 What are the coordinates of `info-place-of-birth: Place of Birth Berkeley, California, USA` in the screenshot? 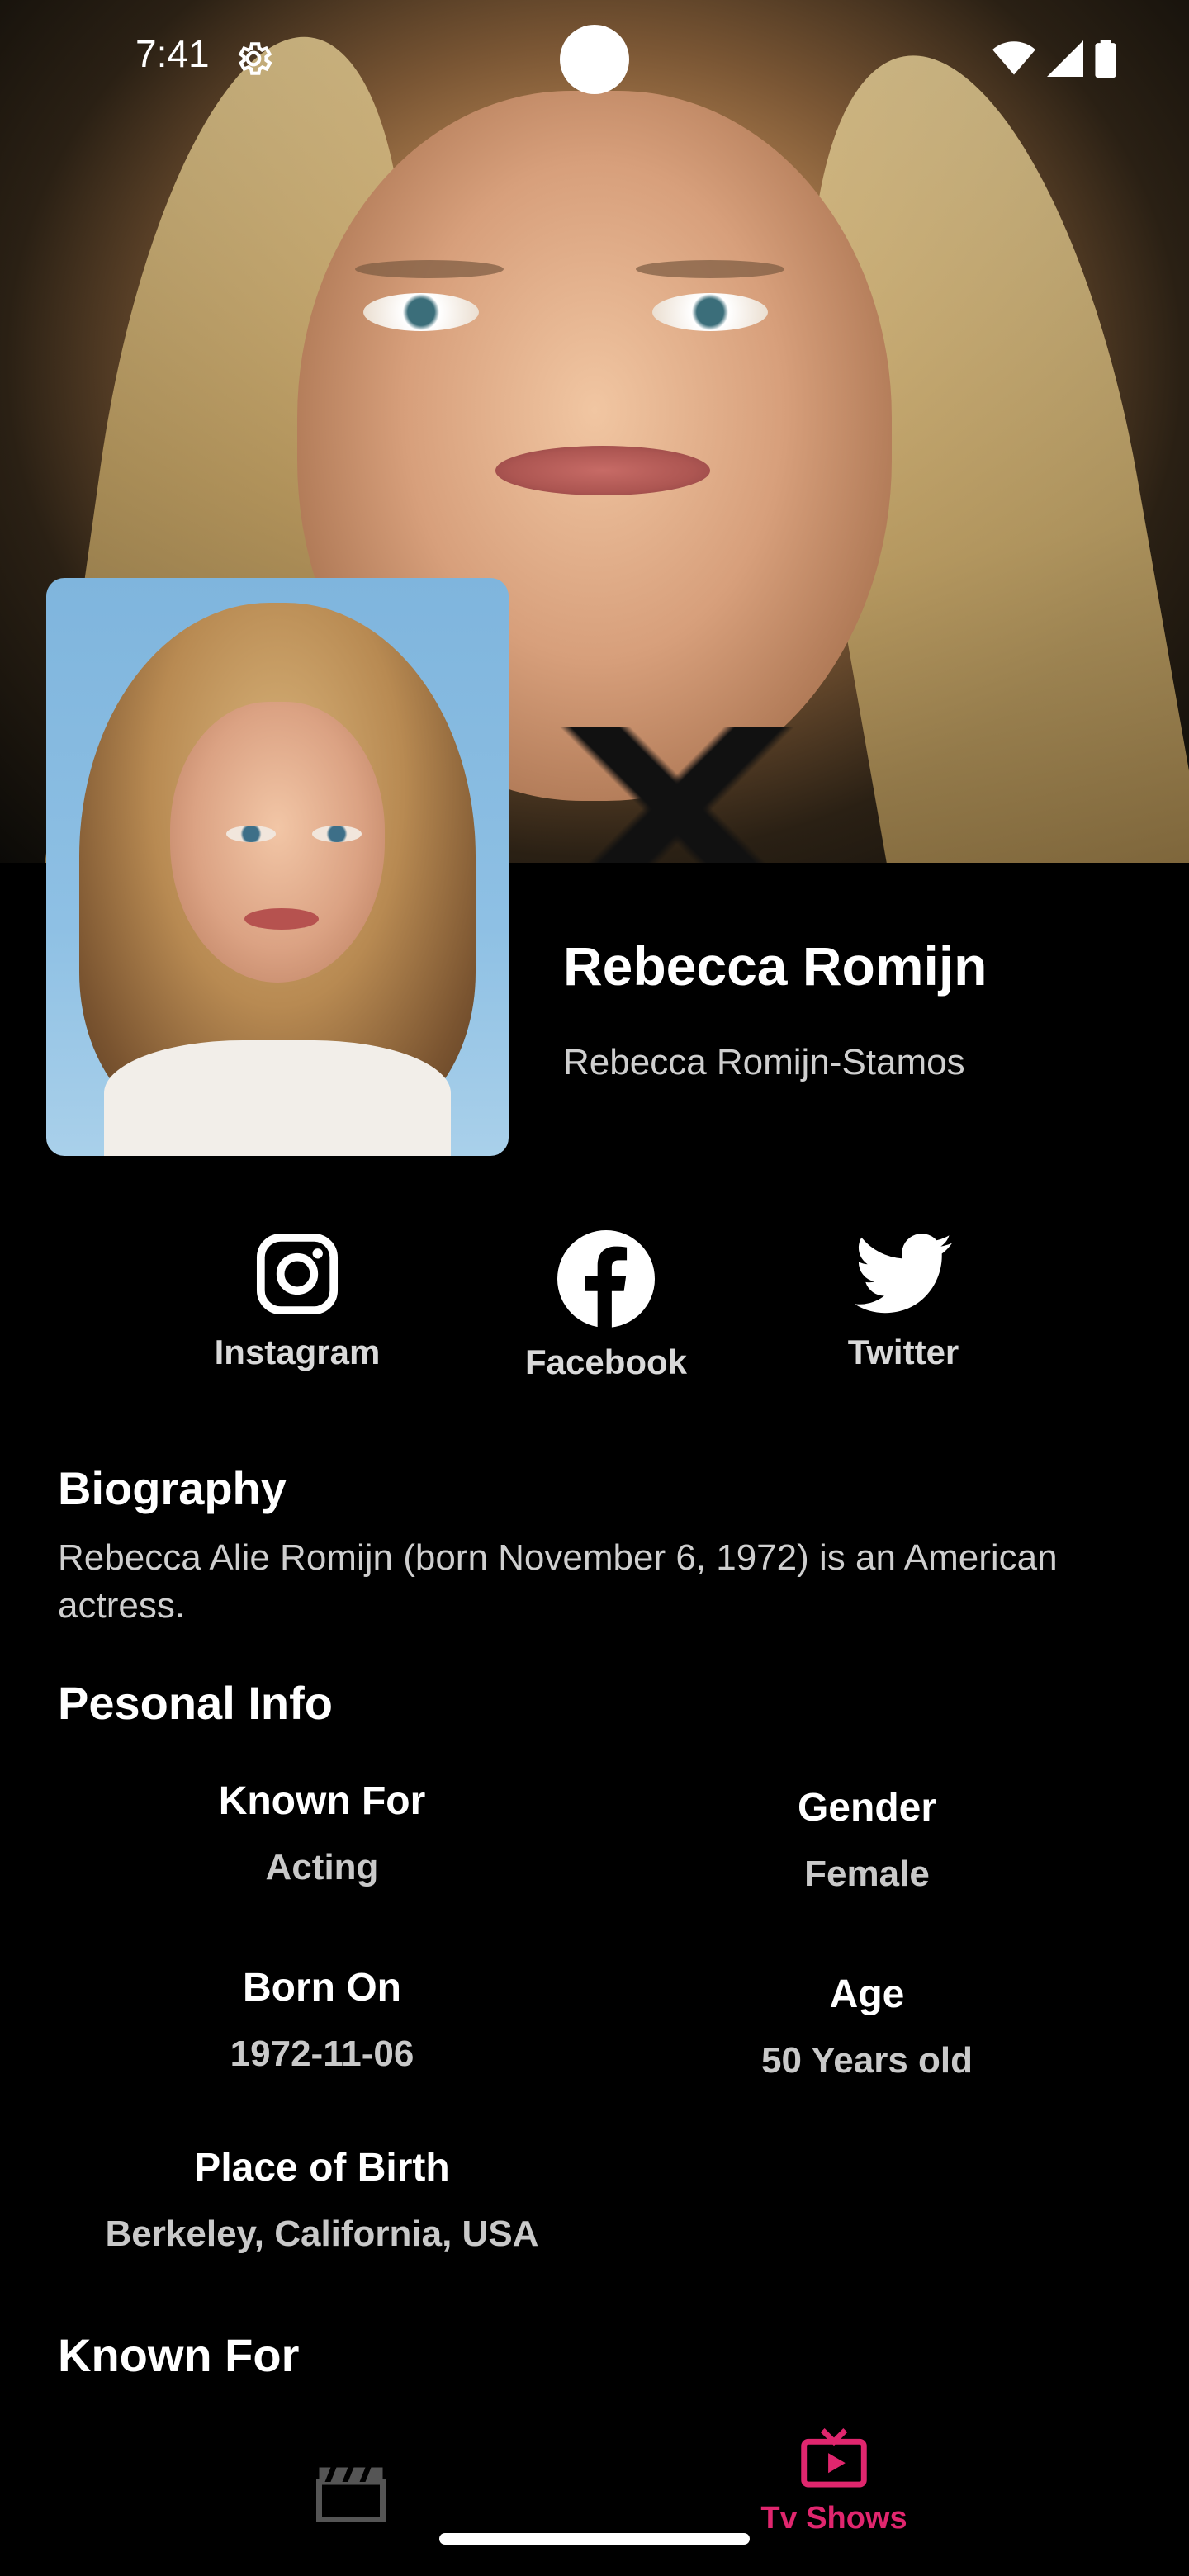 It's located at (322, 2200).